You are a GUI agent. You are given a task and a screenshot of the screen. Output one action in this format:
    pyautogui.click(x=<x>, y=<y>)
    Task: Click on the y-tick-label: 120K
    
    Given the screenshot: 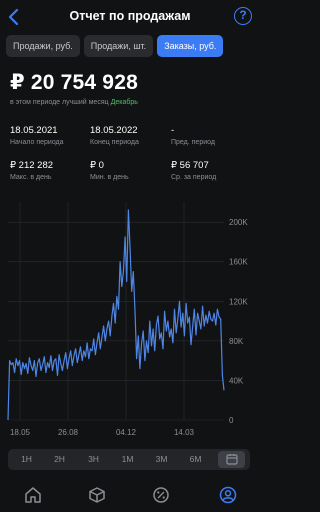 What is the action you would take?
    pyautogui.click(x=238, y=301)
    